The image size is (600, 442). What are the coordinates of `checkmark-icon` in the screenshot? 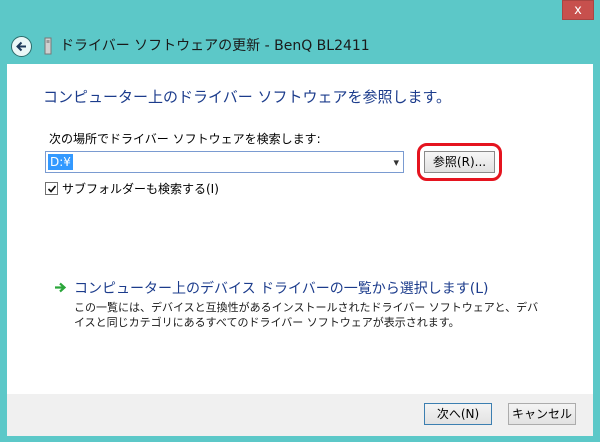 It's located at (52, 188).